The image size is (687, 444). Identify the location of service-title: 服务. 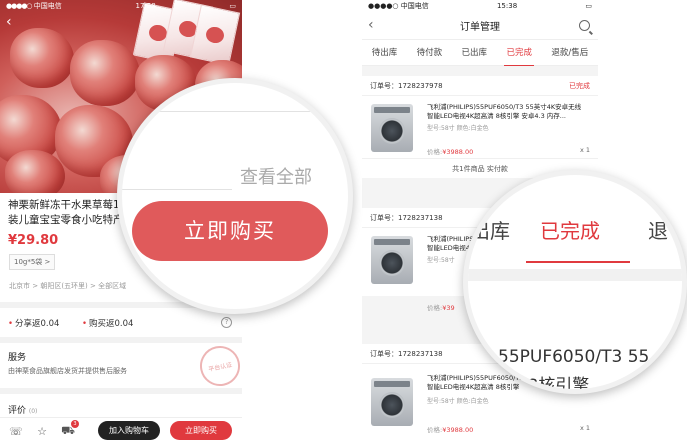
(17, 358).